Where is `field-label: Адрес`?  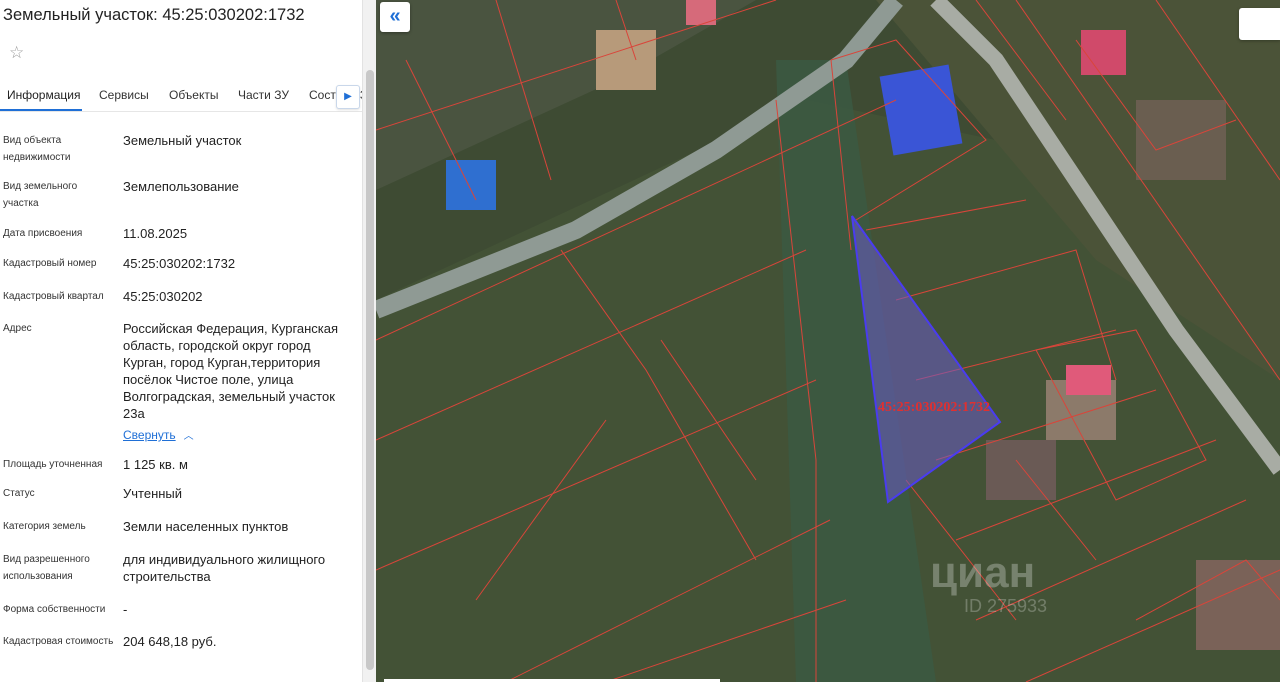 field-label: Адрес is located at coordinates (17, 328).